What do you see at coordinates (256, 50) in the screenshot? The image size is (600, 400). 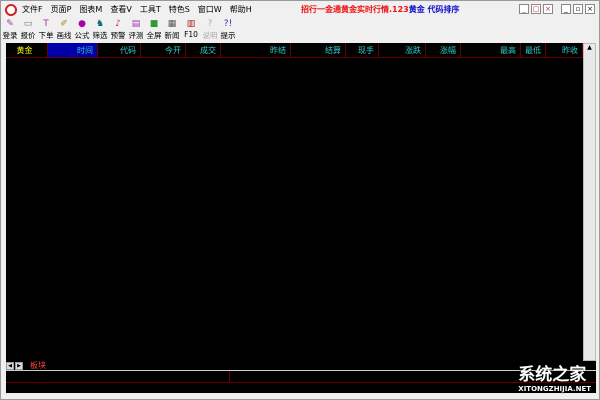 I see `column-header: 昨结` at bounding box center [256, 50].